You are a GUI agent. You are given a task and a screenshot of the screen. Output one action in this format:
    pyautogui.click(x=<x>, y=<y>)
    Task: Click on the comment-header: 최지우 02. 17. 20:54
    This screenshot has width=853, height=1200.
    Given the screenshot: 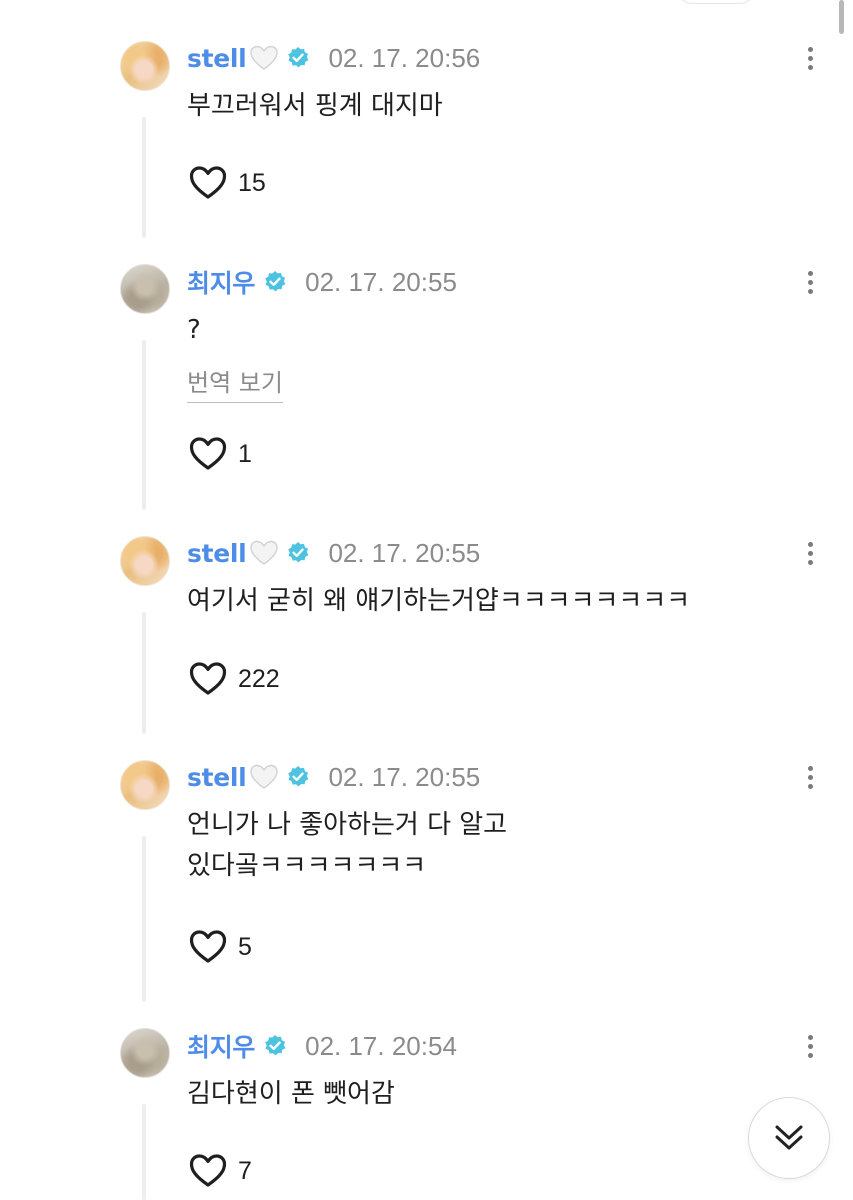 What is the action you would take?
    pyautogui.click(x=322, y=1046)
    